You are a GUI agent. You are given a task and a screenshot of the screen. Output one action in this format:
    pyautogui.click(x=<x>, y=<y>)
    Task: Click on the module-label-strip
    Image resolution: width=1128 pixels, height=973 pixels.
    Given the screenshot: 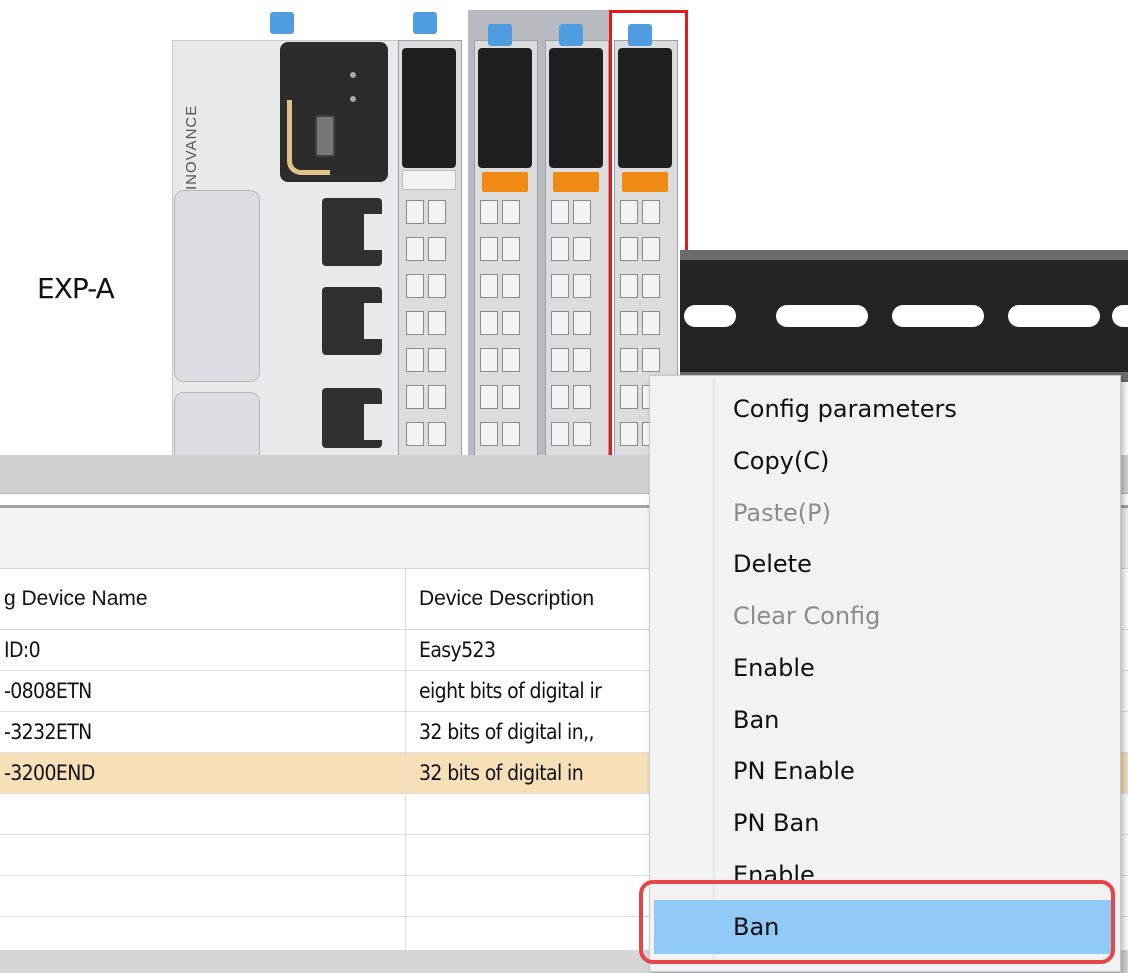 What is the action you would take?
    pyautogui.click(x=429, y=180)
    